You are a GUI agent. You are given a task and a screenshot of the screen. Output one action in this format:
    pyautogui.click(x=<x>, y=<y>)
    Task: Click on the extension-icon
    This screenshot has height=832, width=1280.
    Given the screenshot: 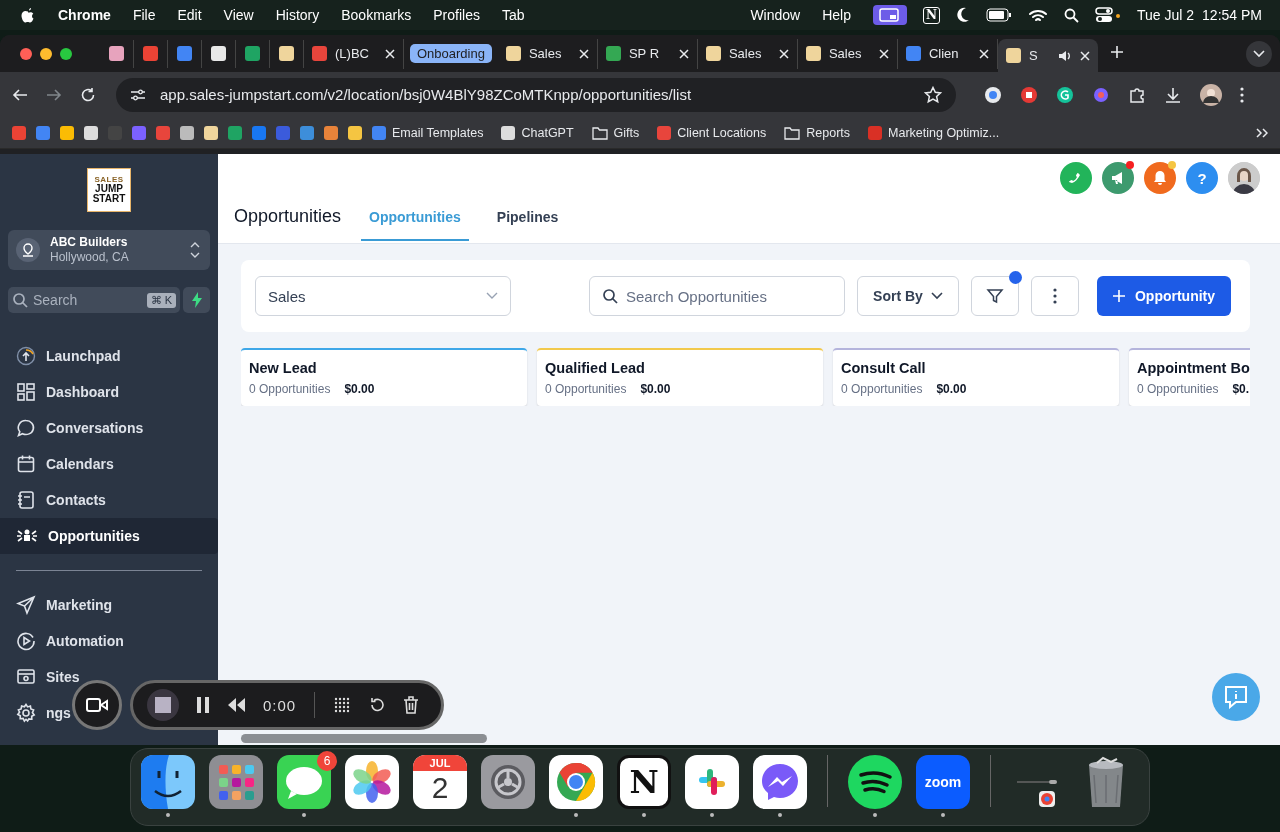 What is the action you would take?
    pyautogui.click(x=993, y=94)
    